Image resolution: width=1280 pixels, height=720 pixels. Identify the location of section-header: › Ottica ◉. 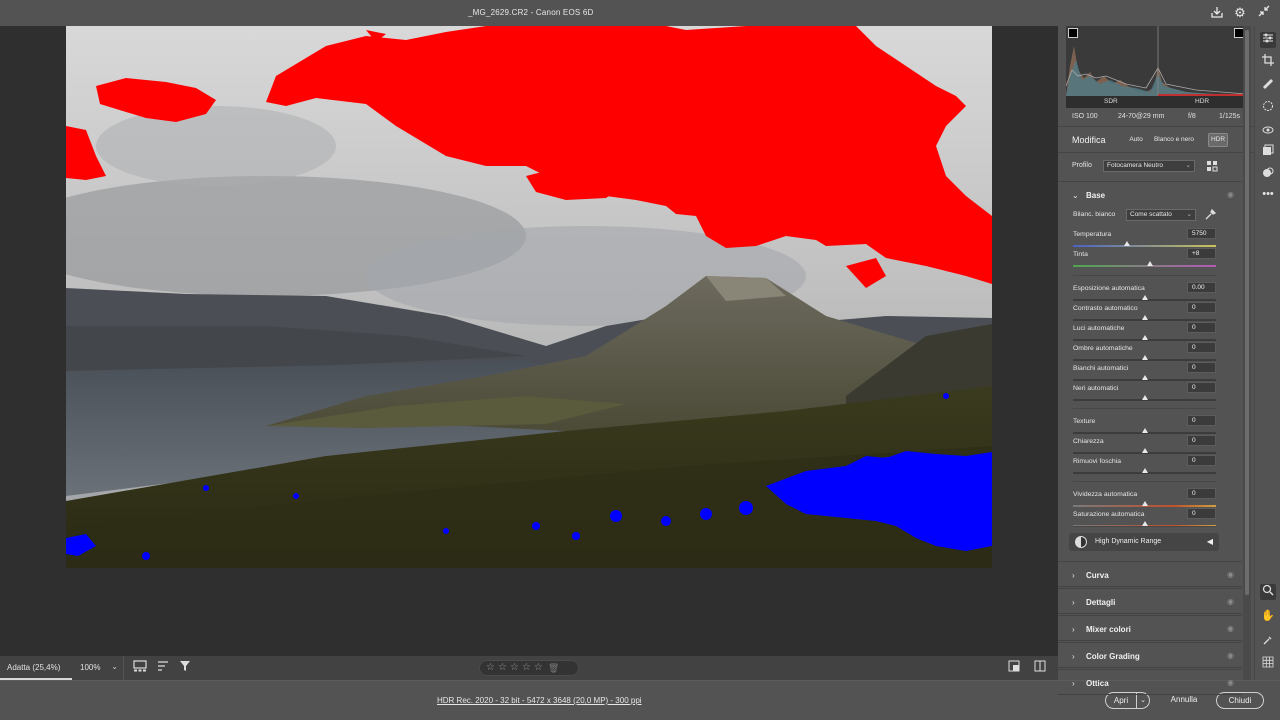
(1150, 682).